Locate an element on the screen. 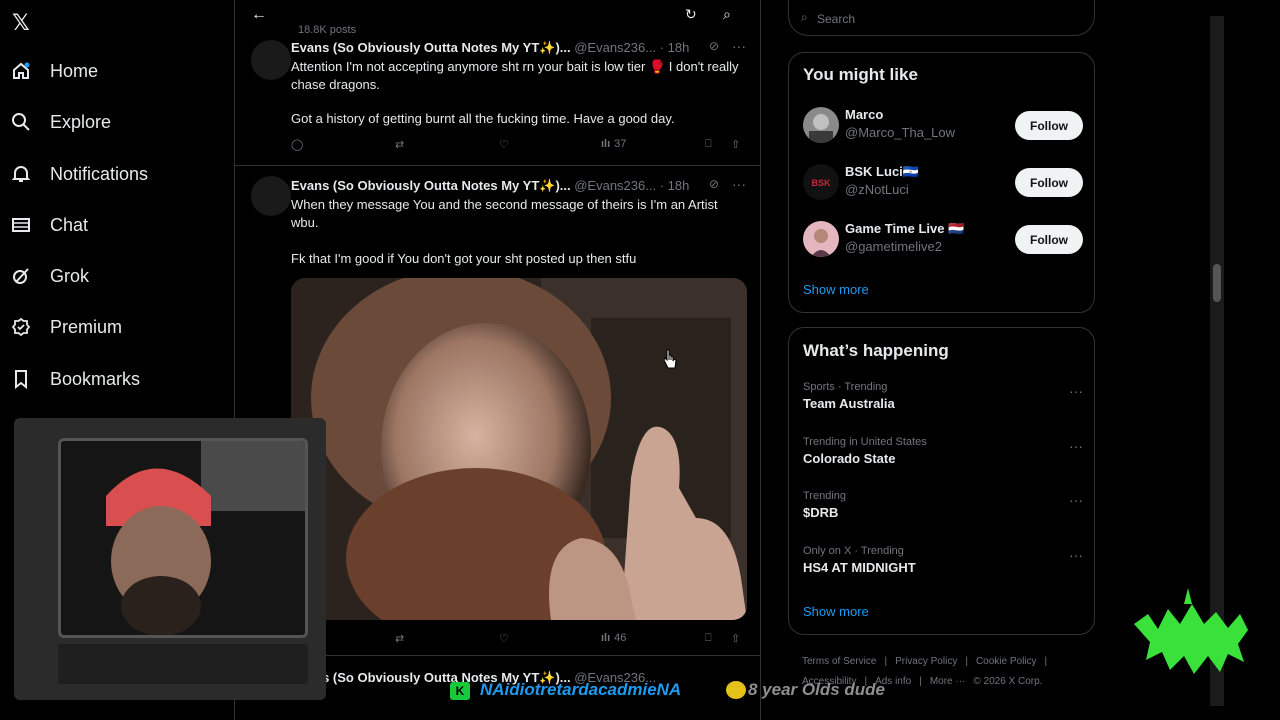  nav-item-premium: Premium is located at coordinates (66, 327).